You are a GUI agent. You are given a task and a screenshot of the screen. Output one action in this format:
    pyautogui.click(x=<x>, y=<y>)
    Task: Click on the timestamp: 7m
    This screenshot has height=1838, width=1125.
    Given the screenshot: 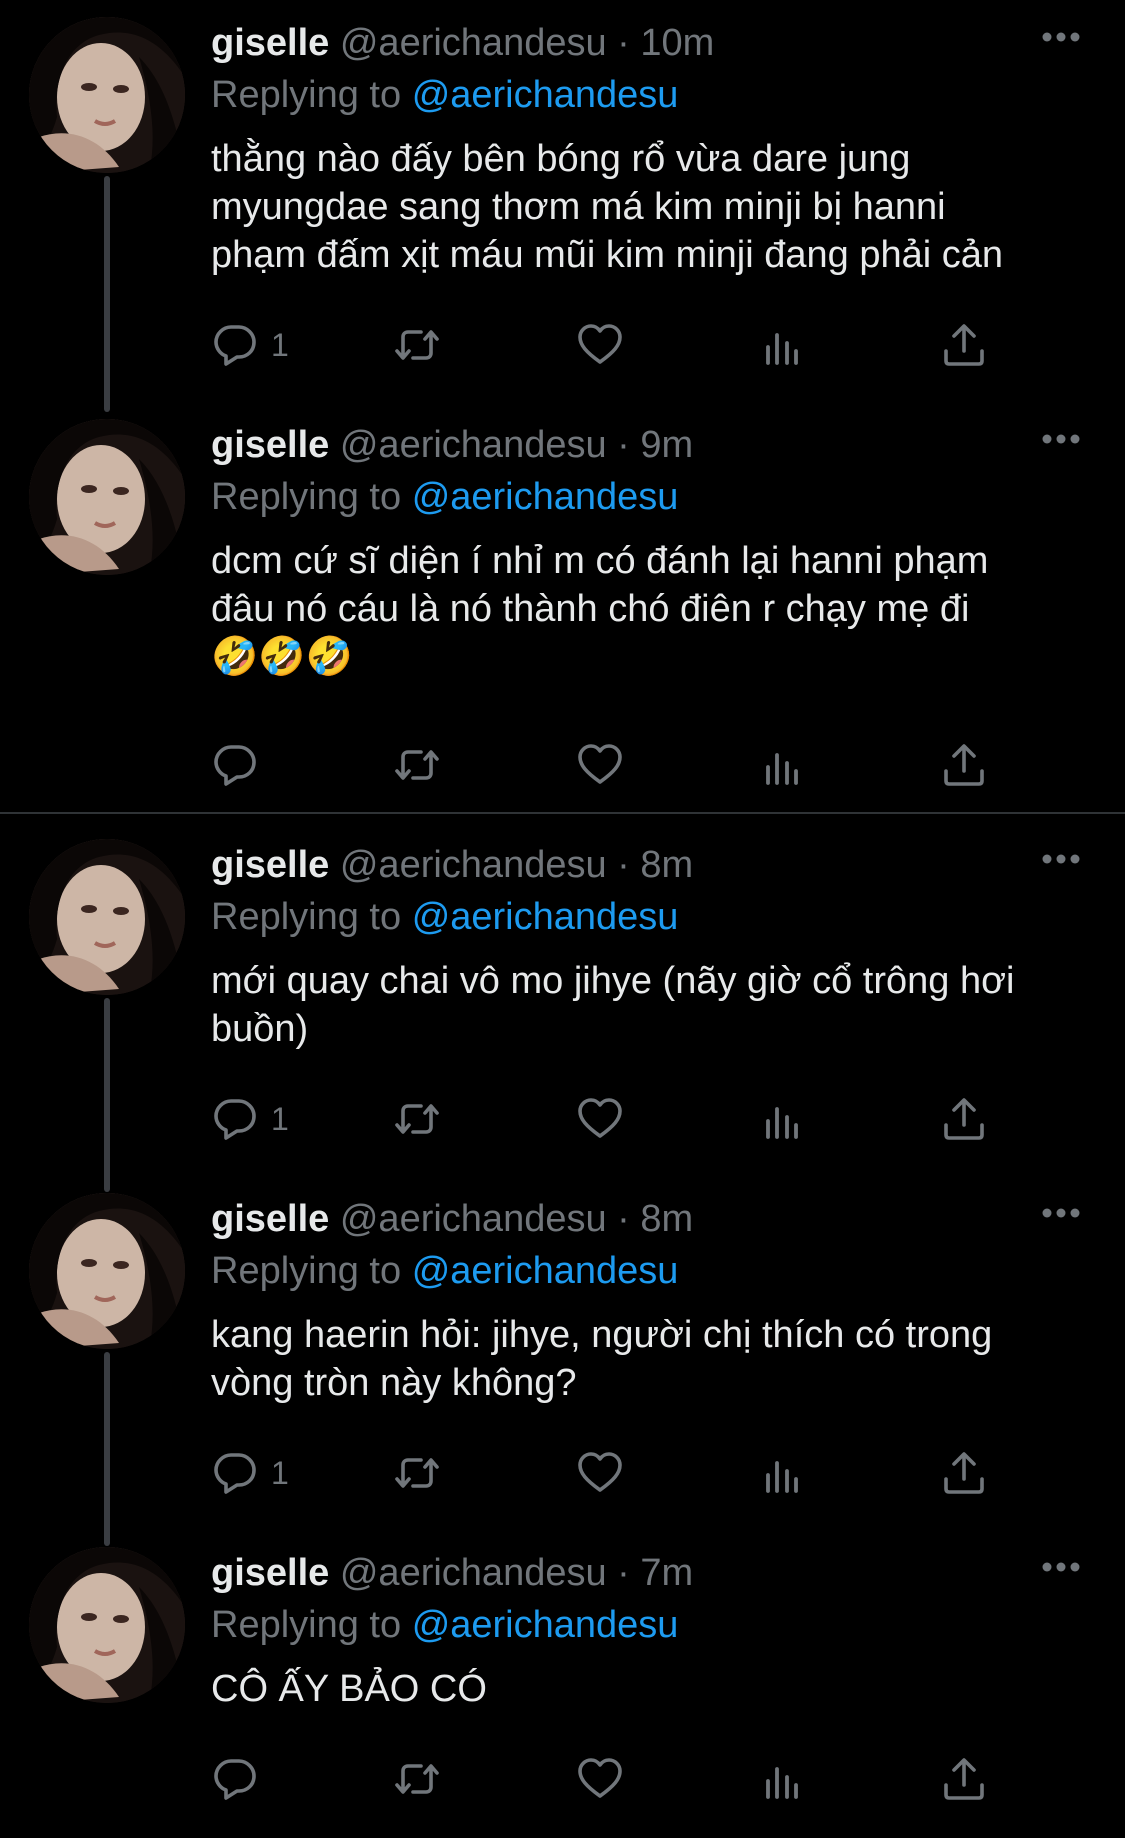 What is the action you would take?
    pyautogui.click(x=666, y=1573)
    